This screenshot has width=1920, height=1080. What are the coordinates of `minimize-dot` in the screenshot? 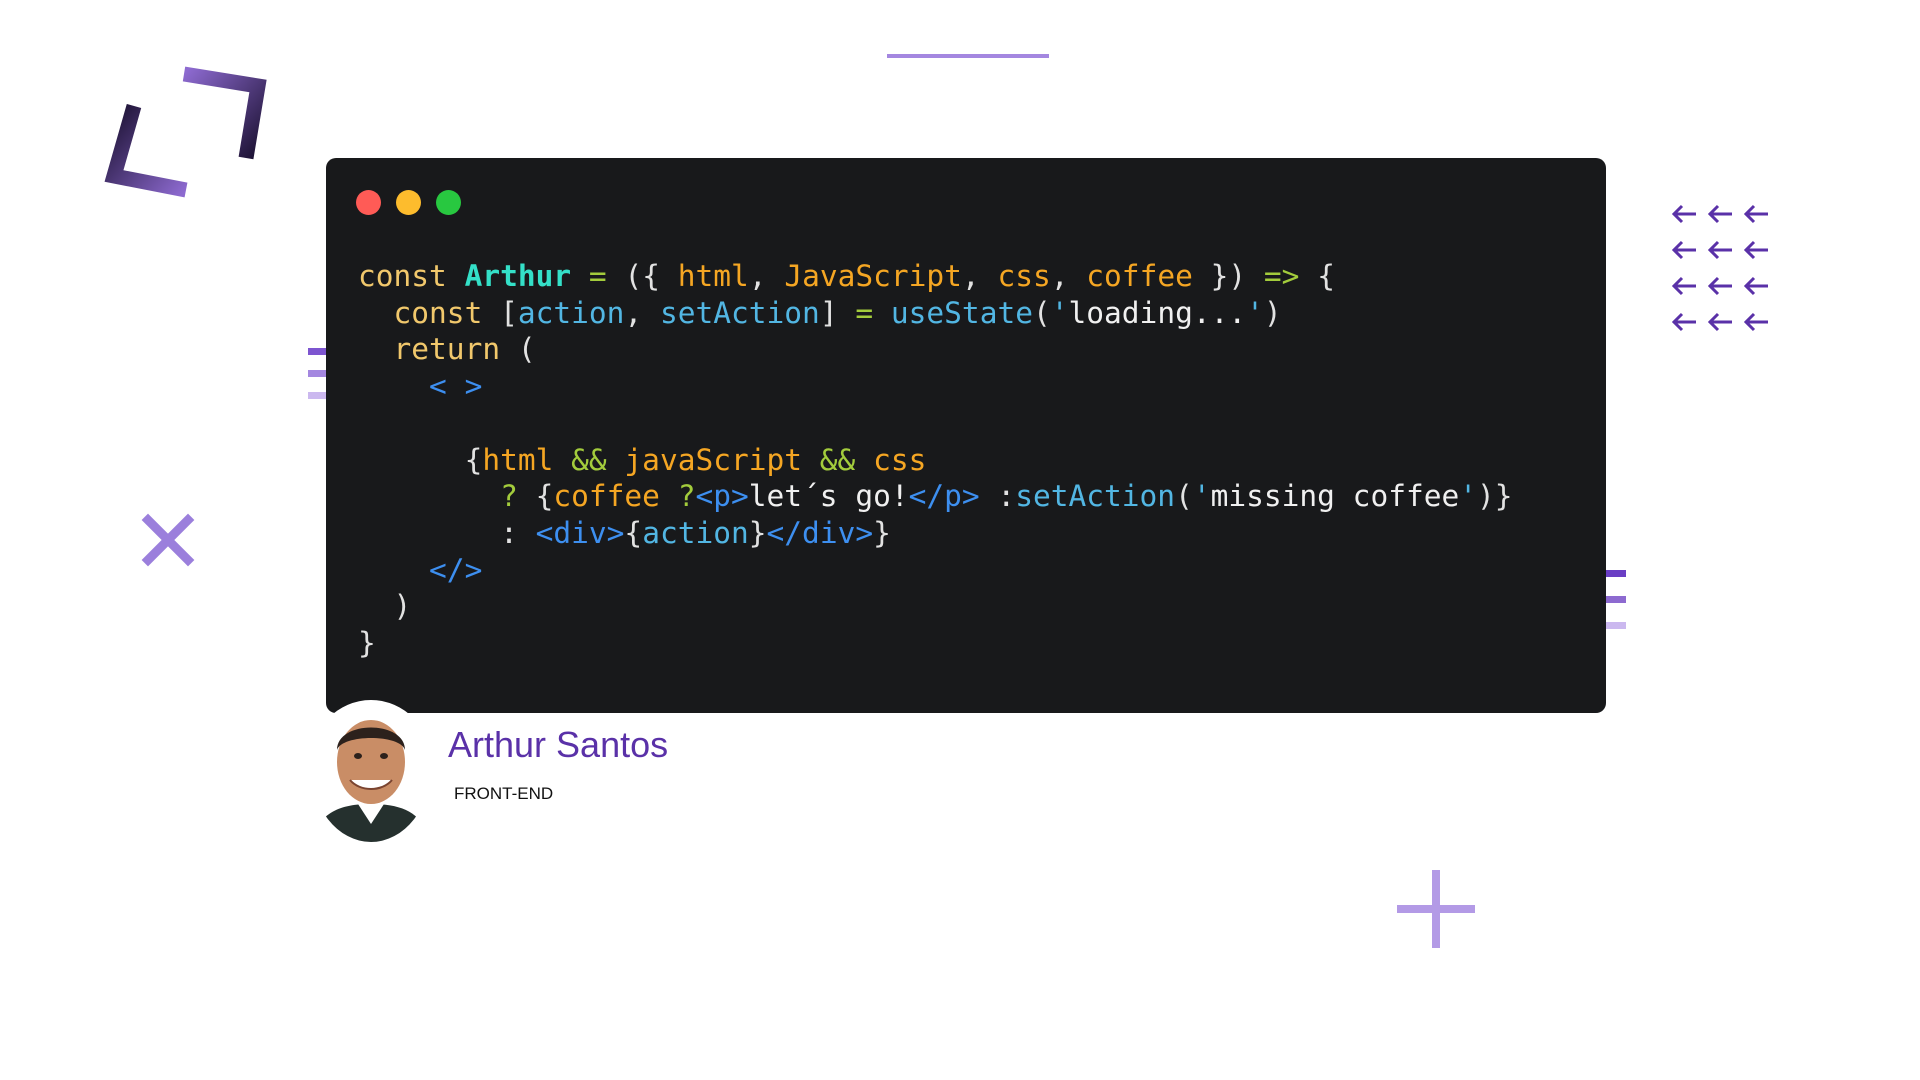 It's located at (408, 202).